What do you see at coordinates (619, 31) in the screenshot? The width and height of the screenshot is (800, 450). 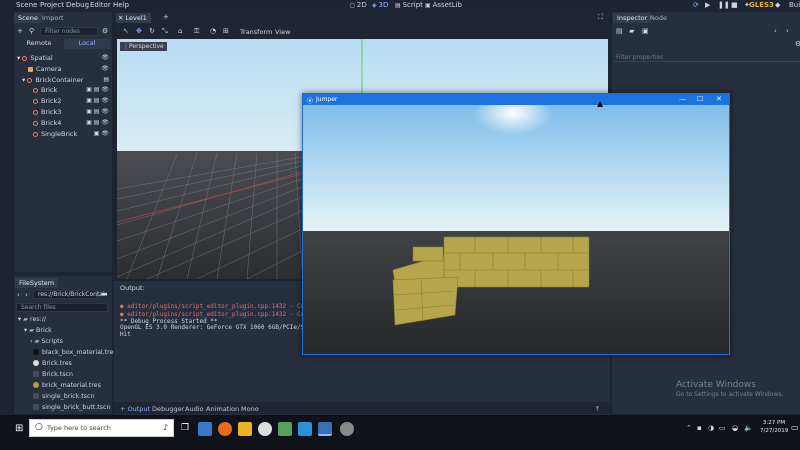 I see `new-resource-icon: ▤` at bounding box center [619, 31].